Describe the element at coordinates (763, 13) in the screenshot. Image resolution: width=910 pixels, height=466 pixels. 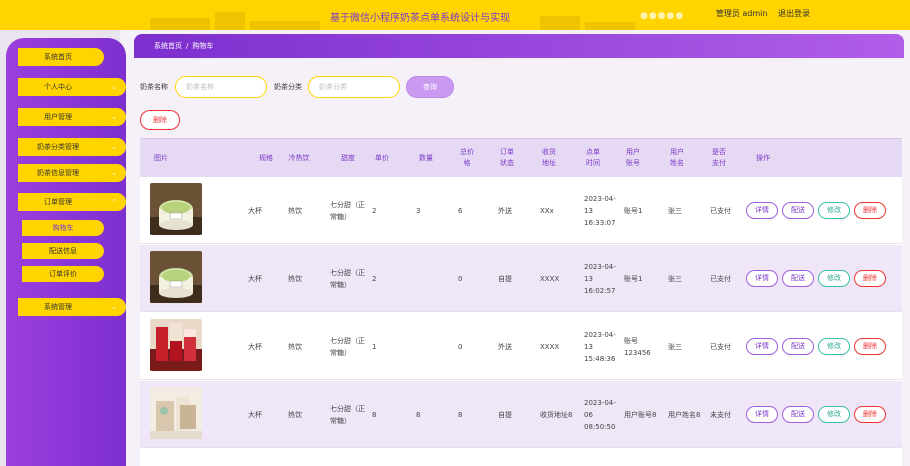
I see `user-area: 管理员 admin 退出登录` at that location.